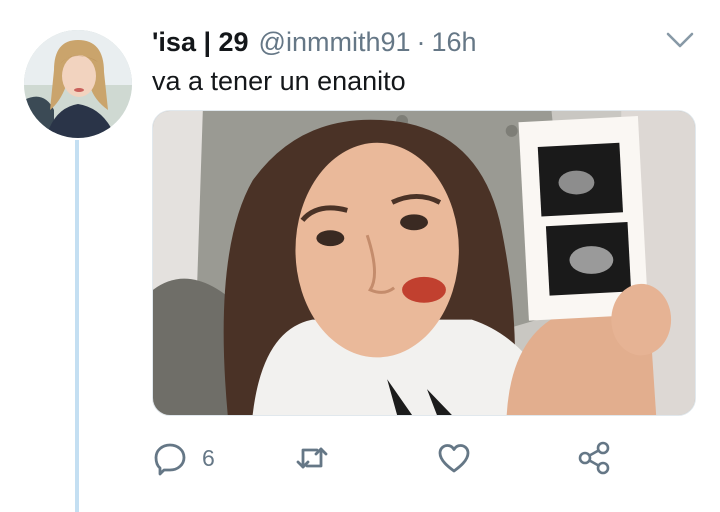 The height and width of the screenshot is (512, 720). I want to click on share-button, so click(594, 458).